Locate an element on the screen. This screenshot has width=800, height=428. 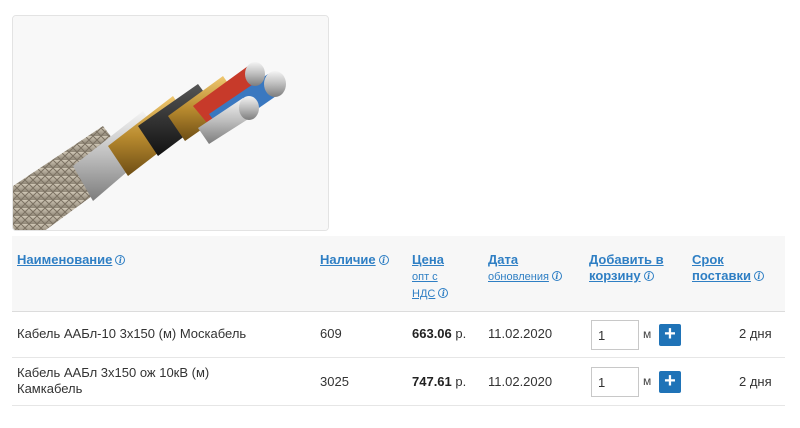
header-price: Цена опт с НДС i is located at coordinates (447, 277).